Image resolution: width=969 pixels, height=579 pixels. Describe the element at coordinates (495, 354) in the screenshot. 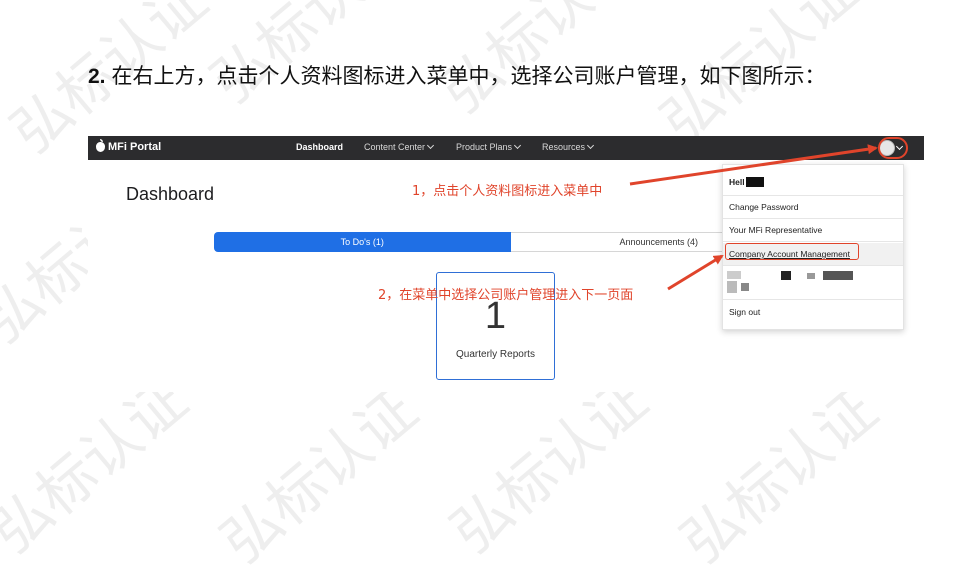

I see `report-label: Quarterly Reports` at that location.